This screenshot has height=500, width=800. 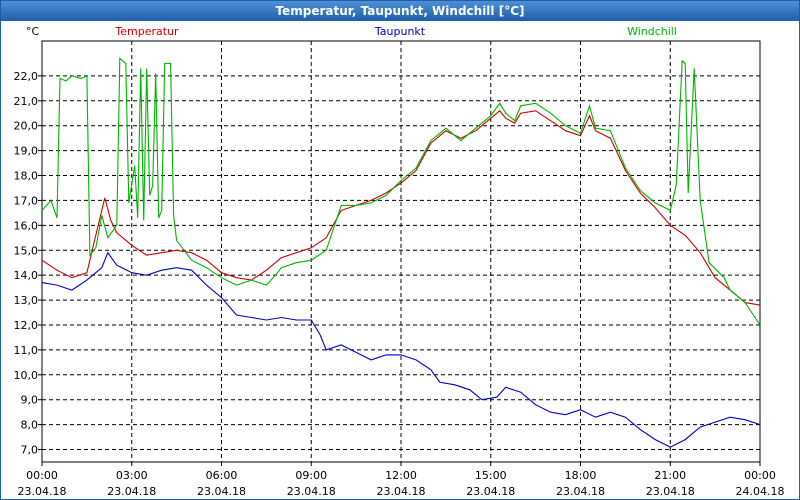 I want to click on x-tick-label: 12:00, so click(x=401, y=475).